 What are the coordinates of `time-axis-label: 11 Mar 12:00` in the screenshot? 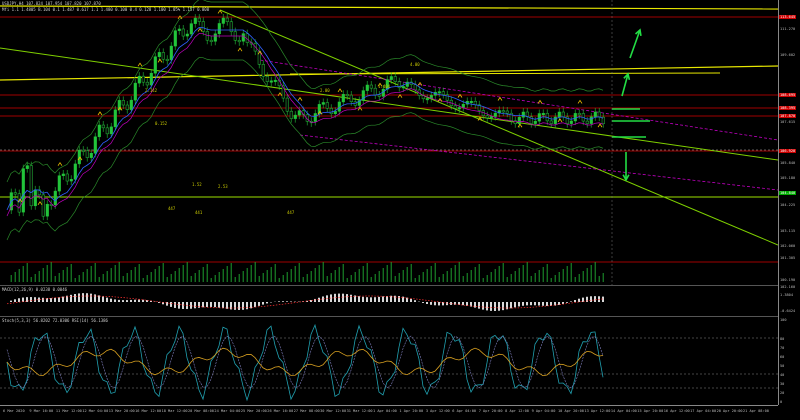 It's located at (68, 411).